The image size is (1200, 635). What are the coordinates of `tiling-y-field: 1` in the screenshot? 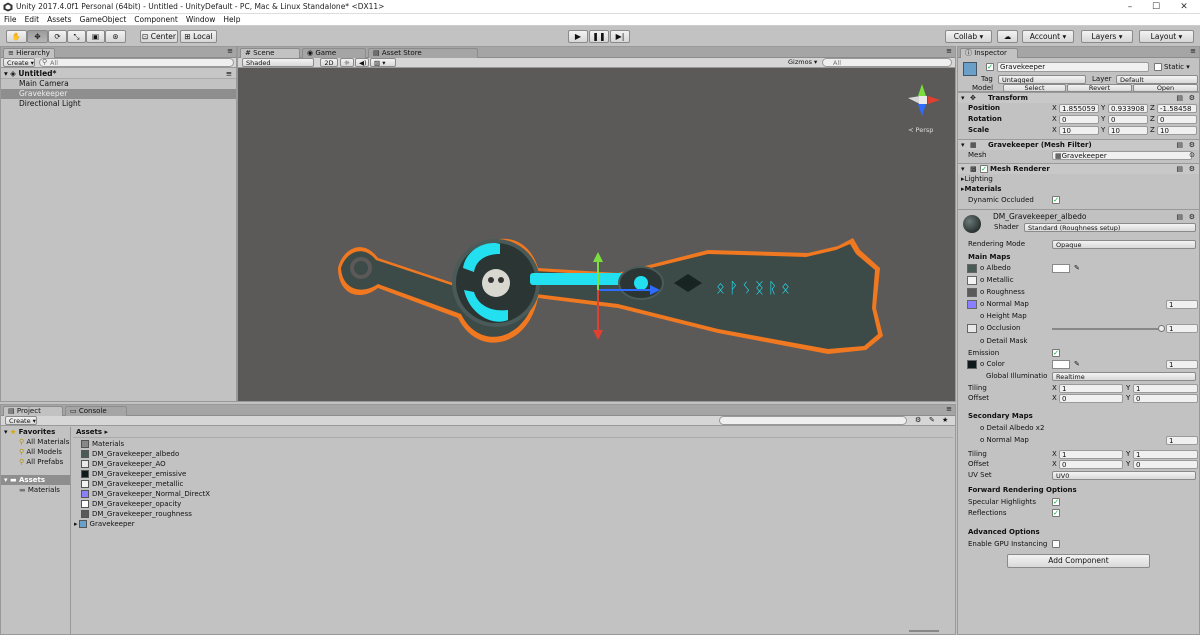 It's located at (1165, 388).